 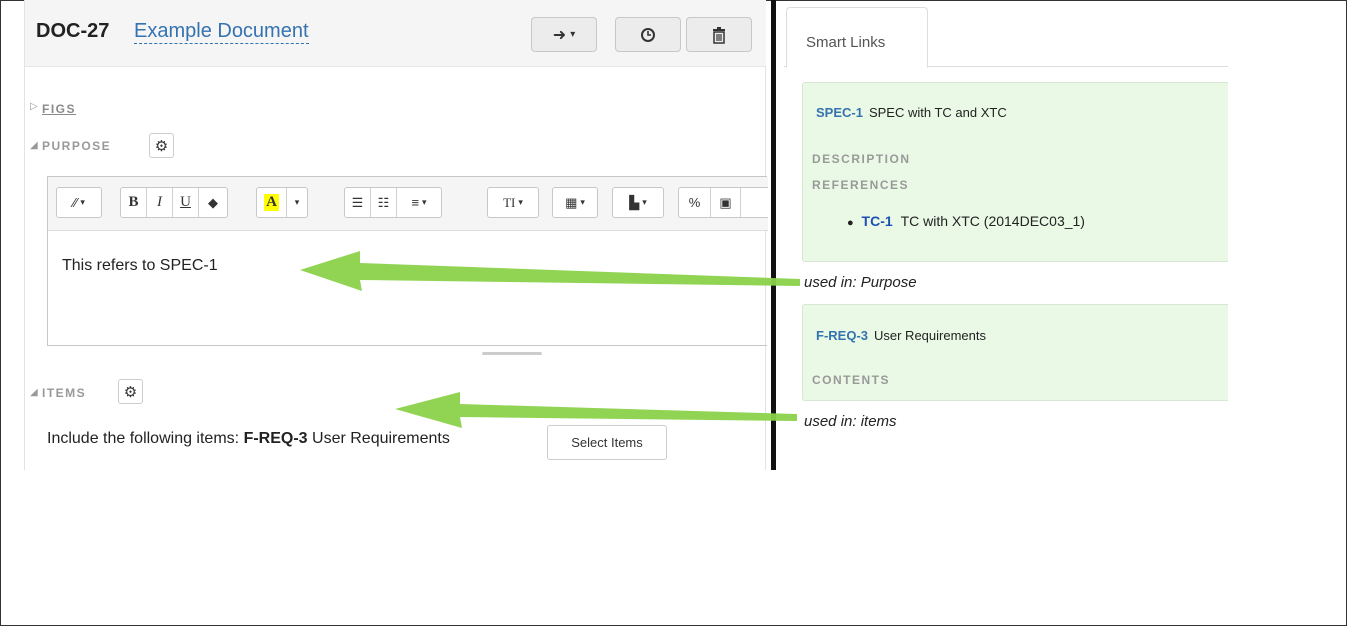 I want to click on font-size-icon: TI, so click(x=509, y=202).